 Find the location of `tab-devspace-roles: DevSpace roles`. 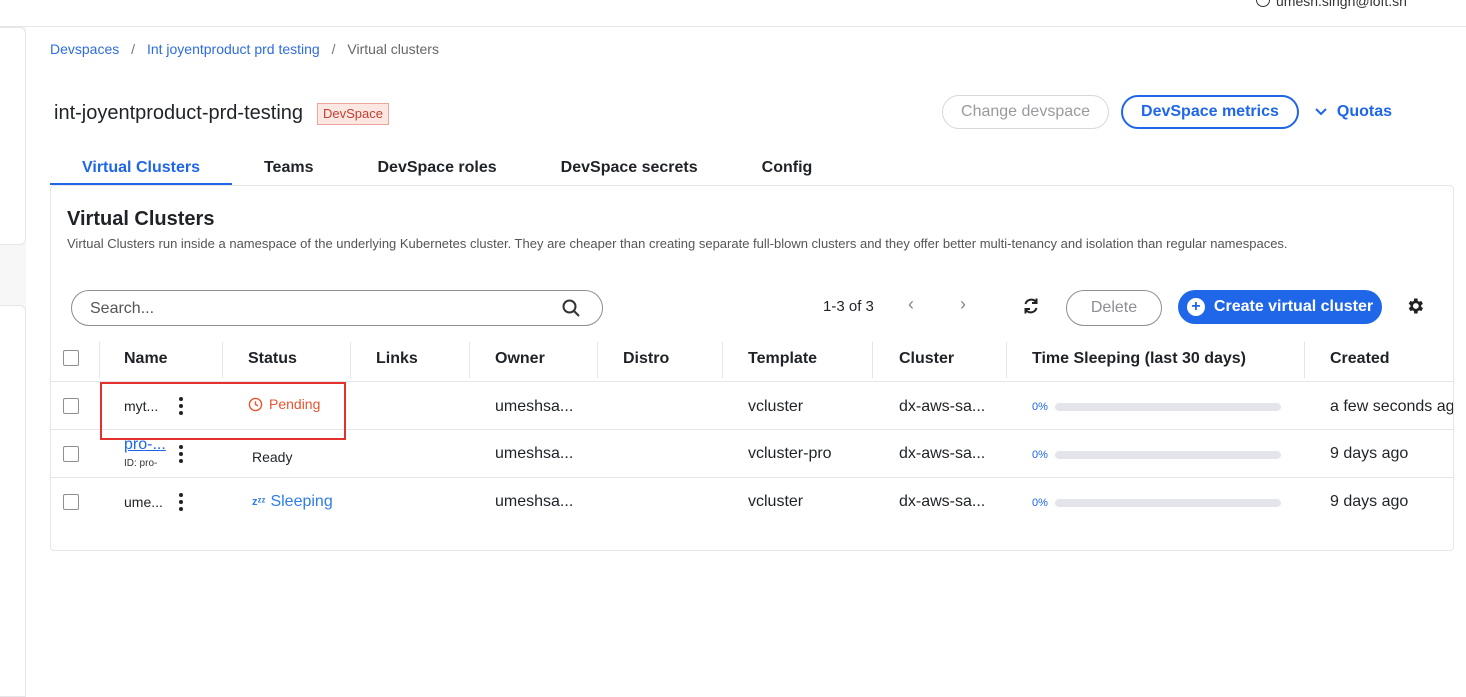

tab-devspace-roles: DevSpace roles is located at coordinates (436, 170).